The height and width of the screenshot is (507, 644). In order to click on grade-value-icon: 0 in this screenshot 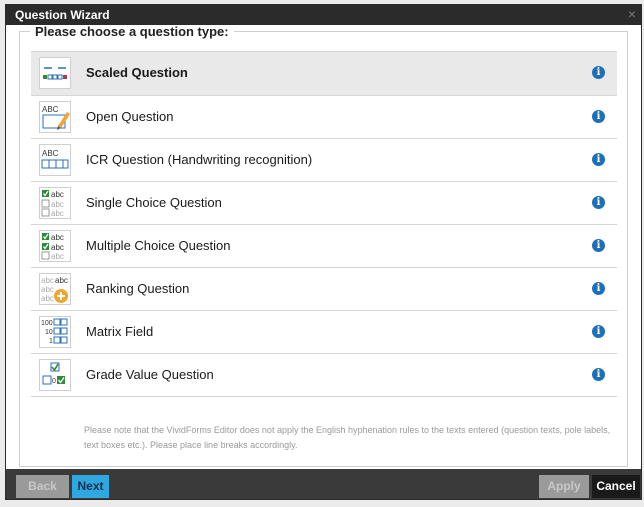, I will do `click(55, 375)`.